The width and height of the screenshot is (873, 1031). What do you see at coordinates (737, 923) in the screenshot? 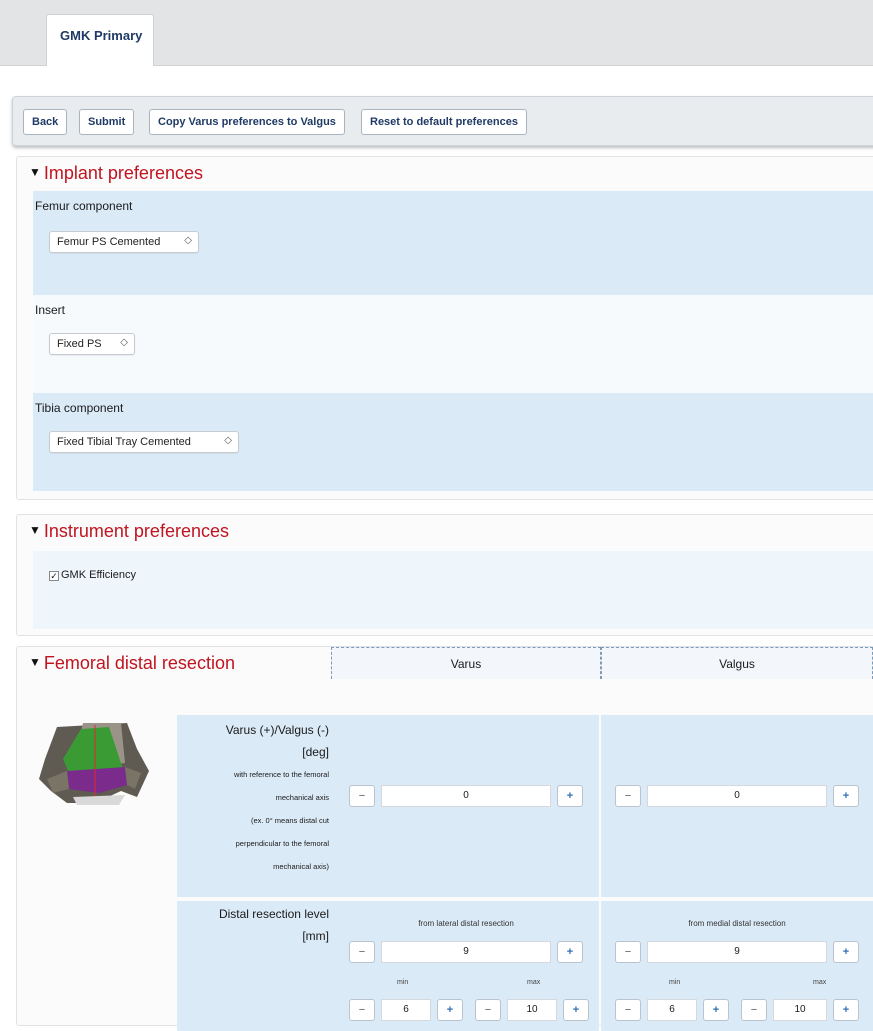
I see `valgus-level-caption: from medial distal resection` at bounding box center [737, 923].